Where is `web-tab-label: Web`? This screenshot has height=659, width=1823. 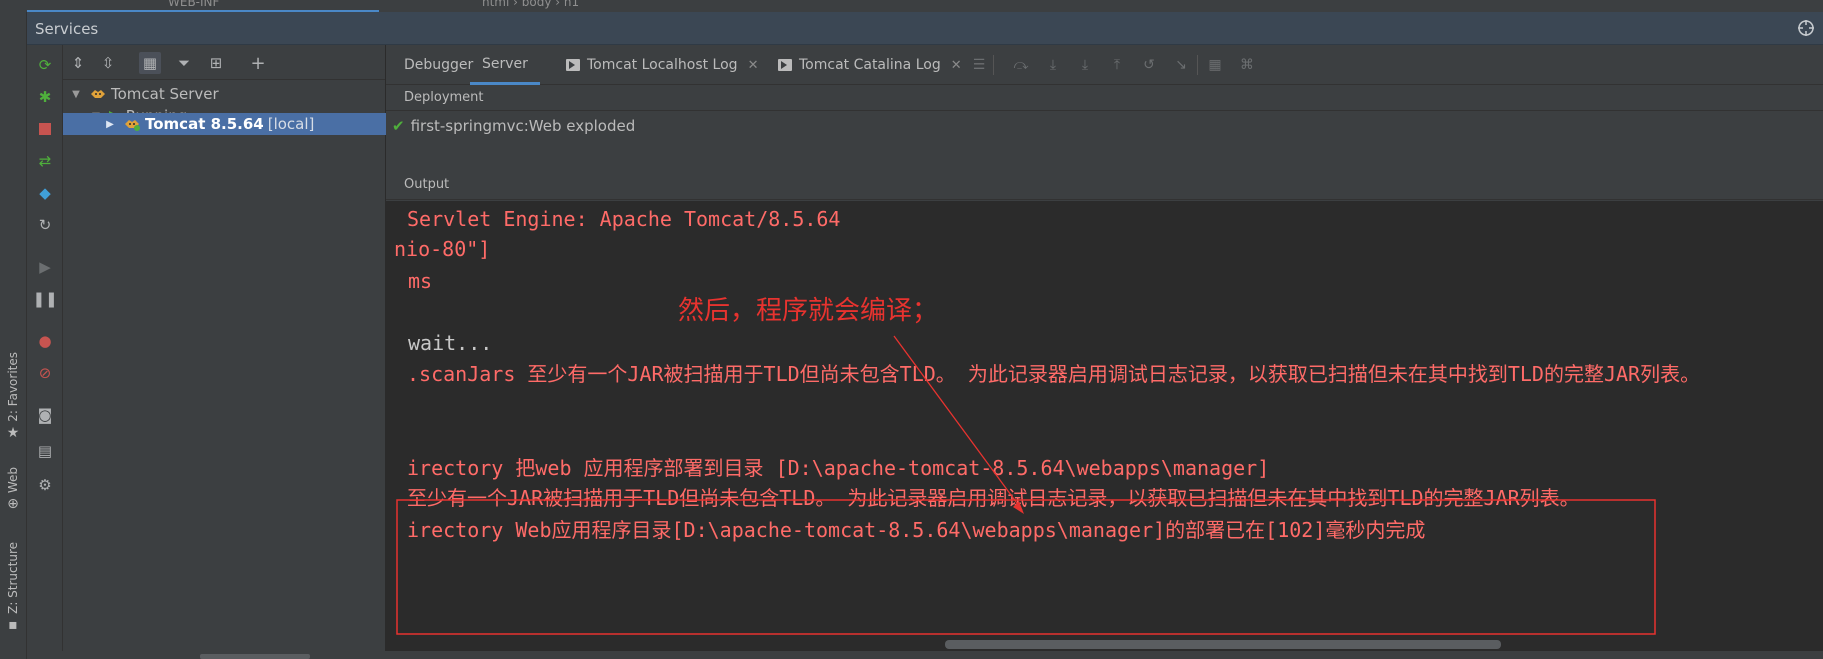 web-tab-label: Web is located at coordinates (13, 480).